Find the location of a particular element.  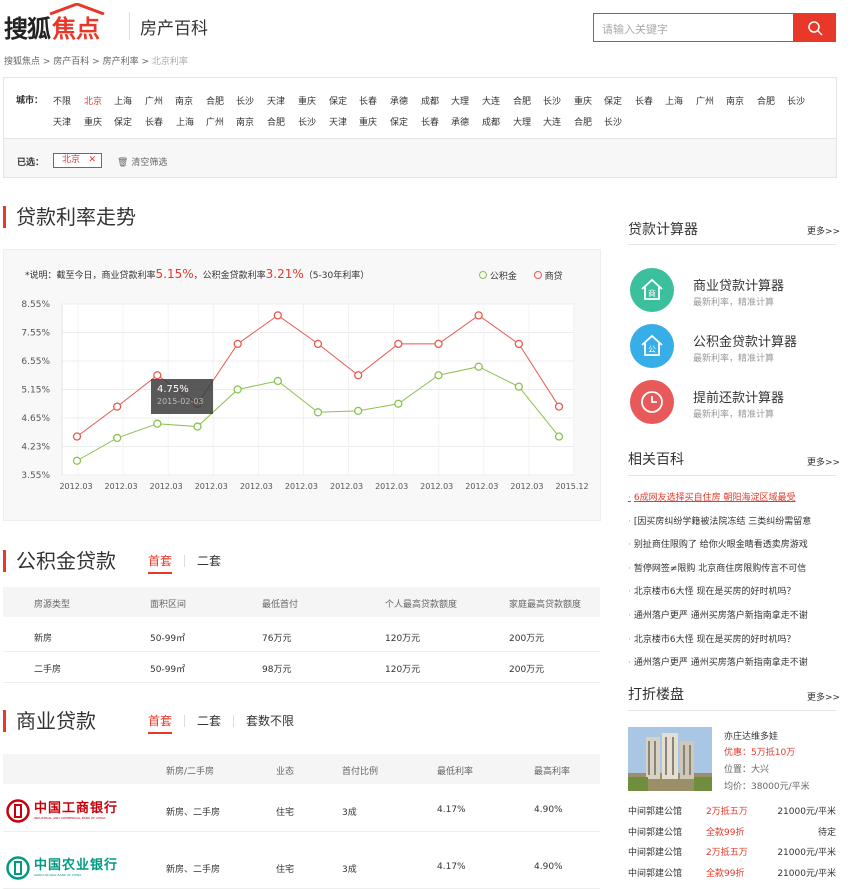

breadcrumb-item: 搜狐焦点 is located at coordinates (22, 62).